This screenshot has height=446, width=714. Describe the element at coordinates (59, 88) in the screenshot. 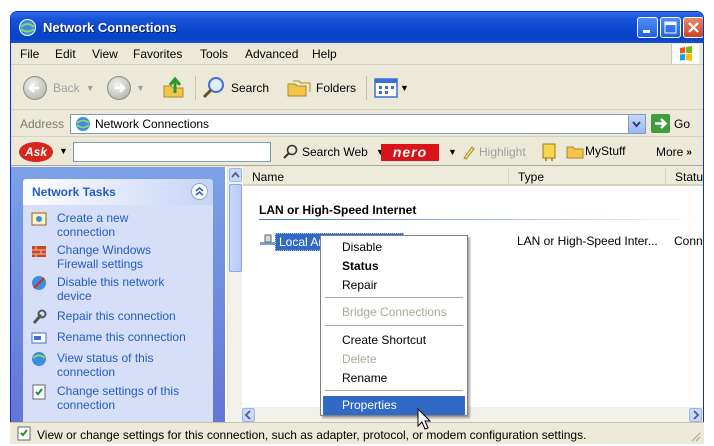

I see `back-button: Back ▼` at that location.